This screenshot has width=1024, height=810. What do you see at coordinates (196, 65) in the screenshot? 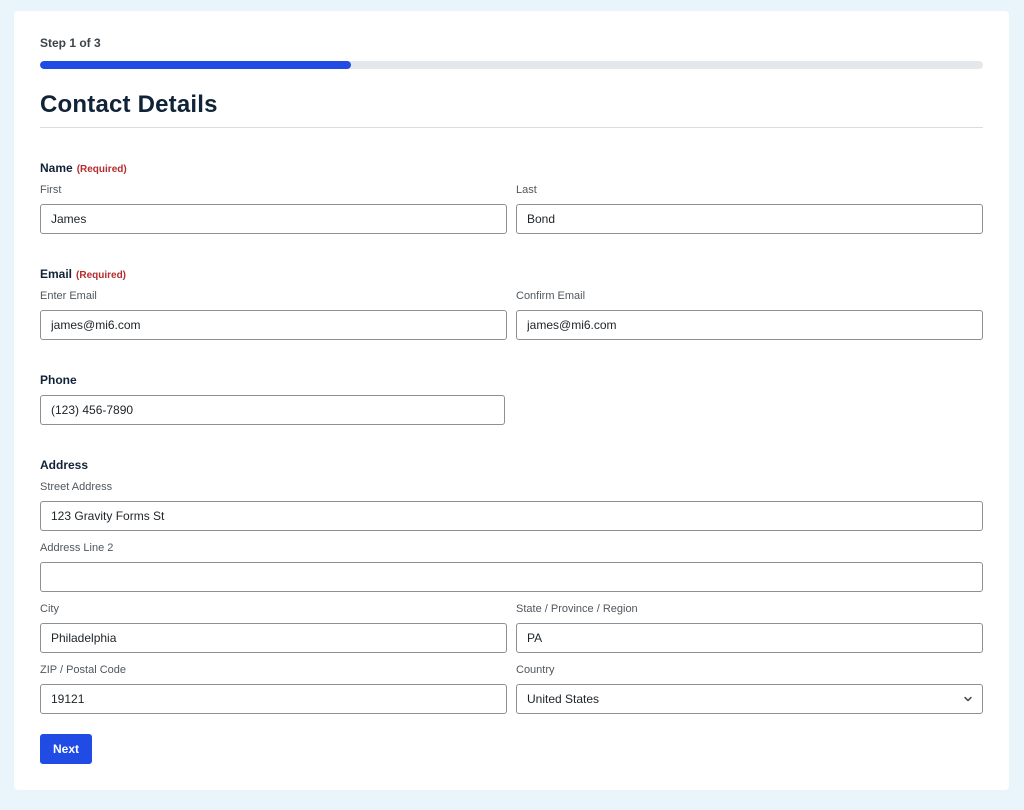
I see `progress-fill` at bounding box center [196, 65].